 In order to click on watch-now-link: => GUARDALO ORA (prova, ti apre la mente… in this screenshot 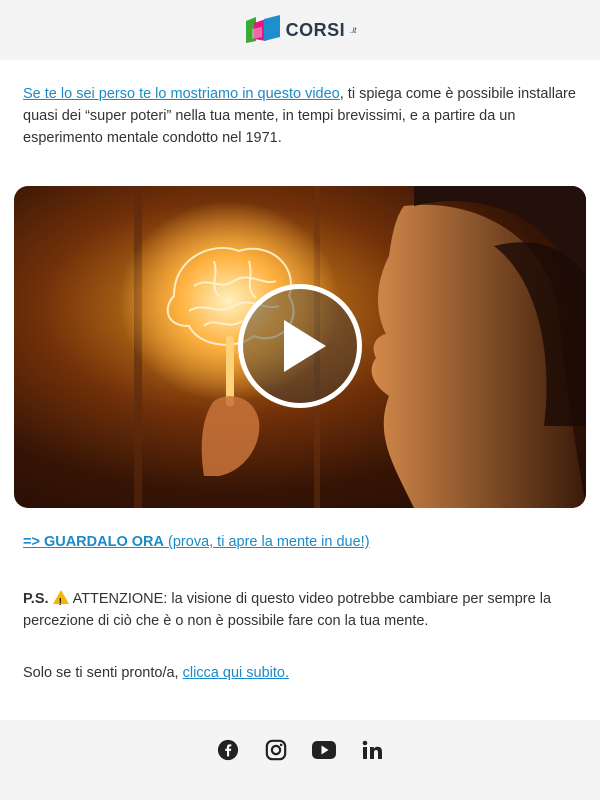, I will do `click(196, 542)`.